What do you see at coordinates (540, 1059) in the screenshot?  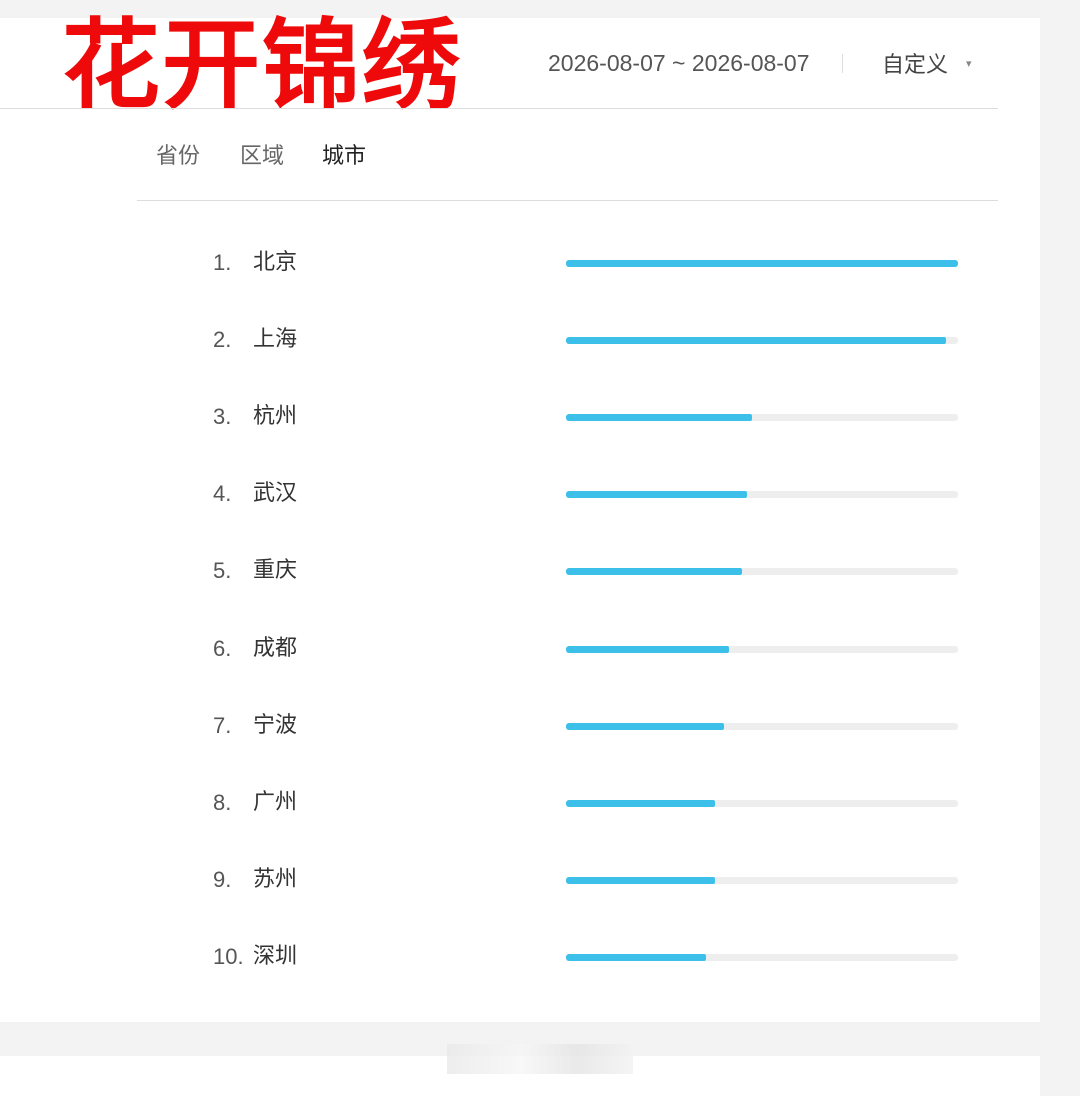 I see `watermark` at bounding box center [540, 1059].